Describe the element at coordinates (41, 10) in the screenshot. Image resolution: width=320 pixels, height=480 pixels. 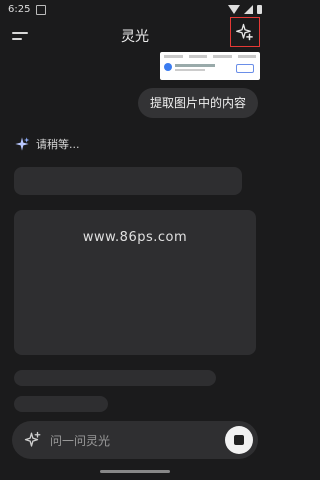
I see `notification-icon` at that location.